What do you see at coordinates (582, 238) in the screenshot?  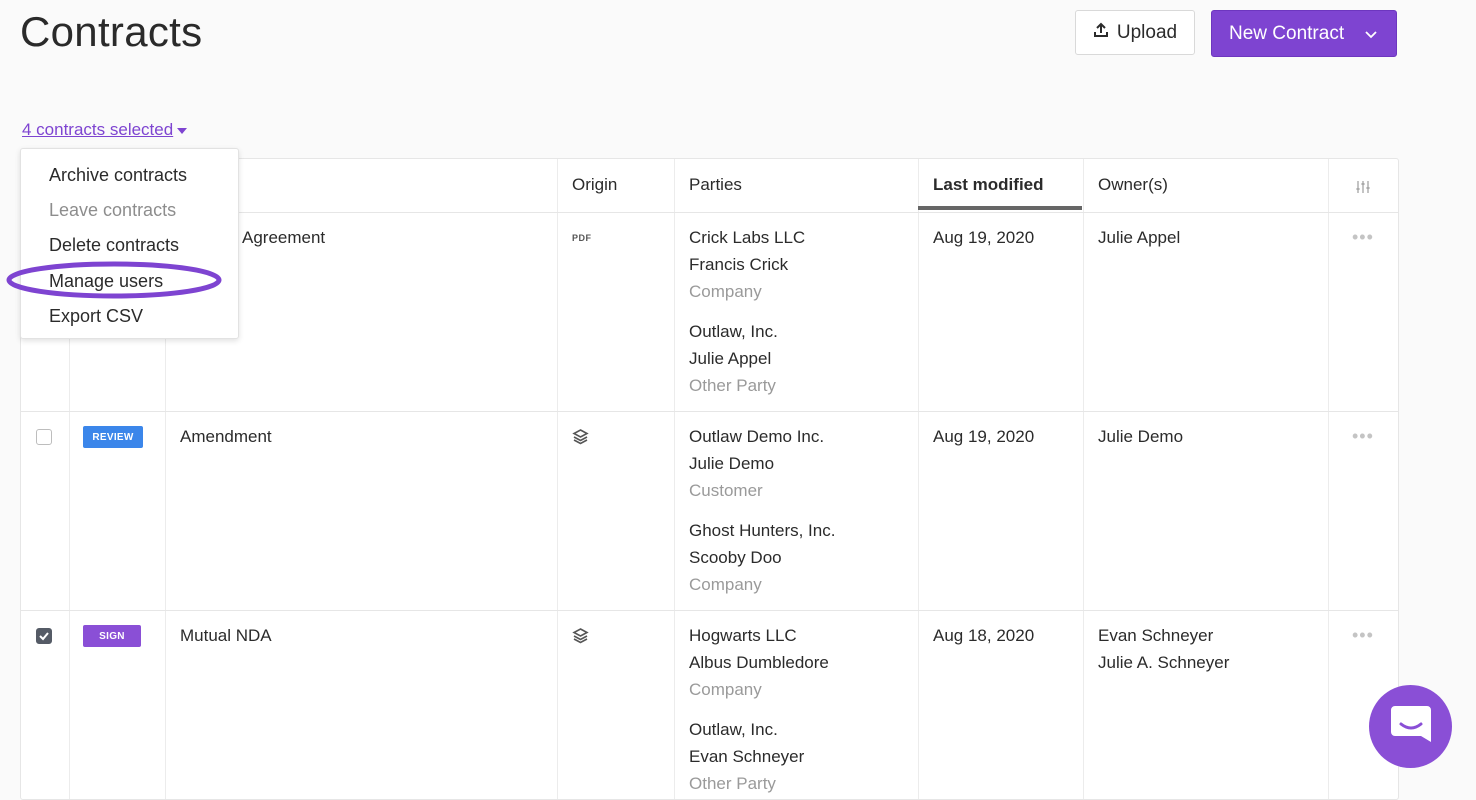 I see `pdf-icon: PDF` at bounding box center [582, 238].